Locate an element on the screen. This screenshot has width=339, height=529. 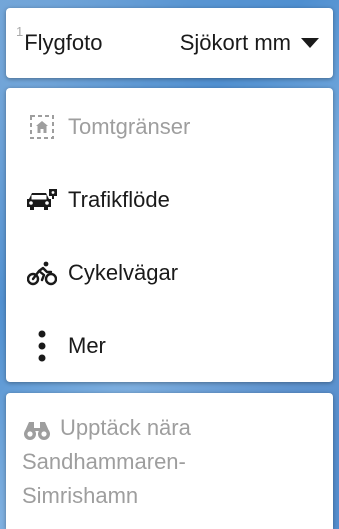
map-type-nautical-label: Sjökort mm is located at coordinates (235, 42).